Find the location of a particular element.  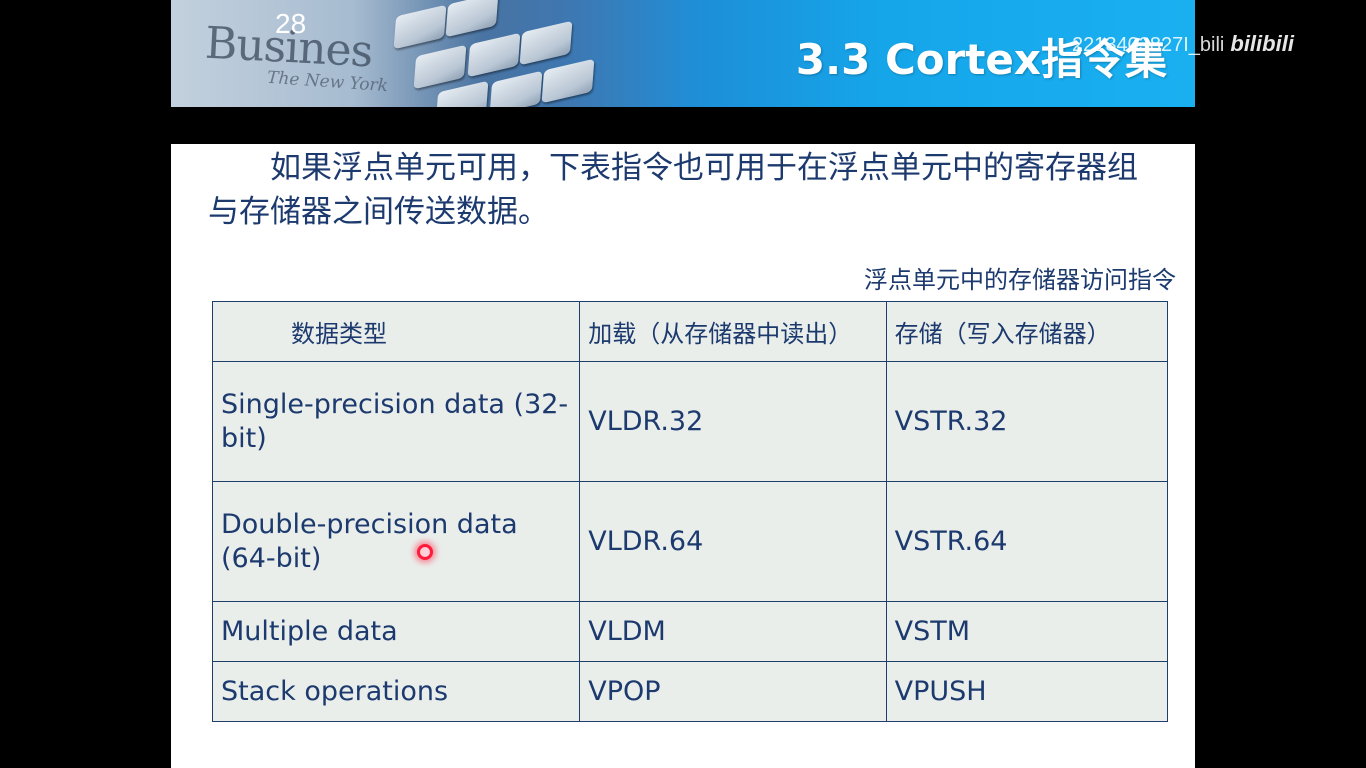

cell-store: VSTM is located at coordinates (1027, 631).